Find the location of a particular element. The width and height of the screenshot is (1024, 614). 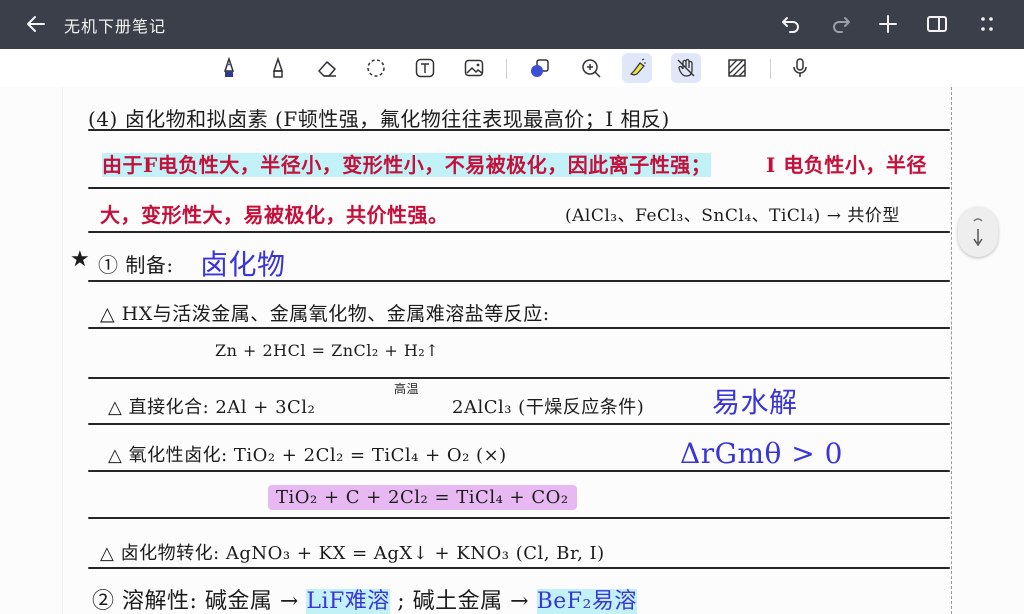

add-icon is located at coordinates (888, 24).